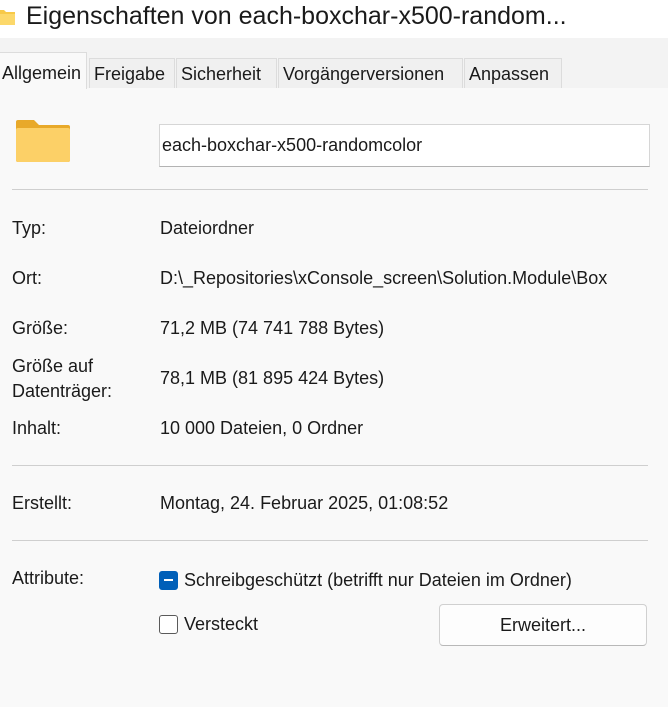  What do you see at coordinates (207, 228) in the screenshot?
I see `type-value: Dateiordner` at bounding box center [207, 228].